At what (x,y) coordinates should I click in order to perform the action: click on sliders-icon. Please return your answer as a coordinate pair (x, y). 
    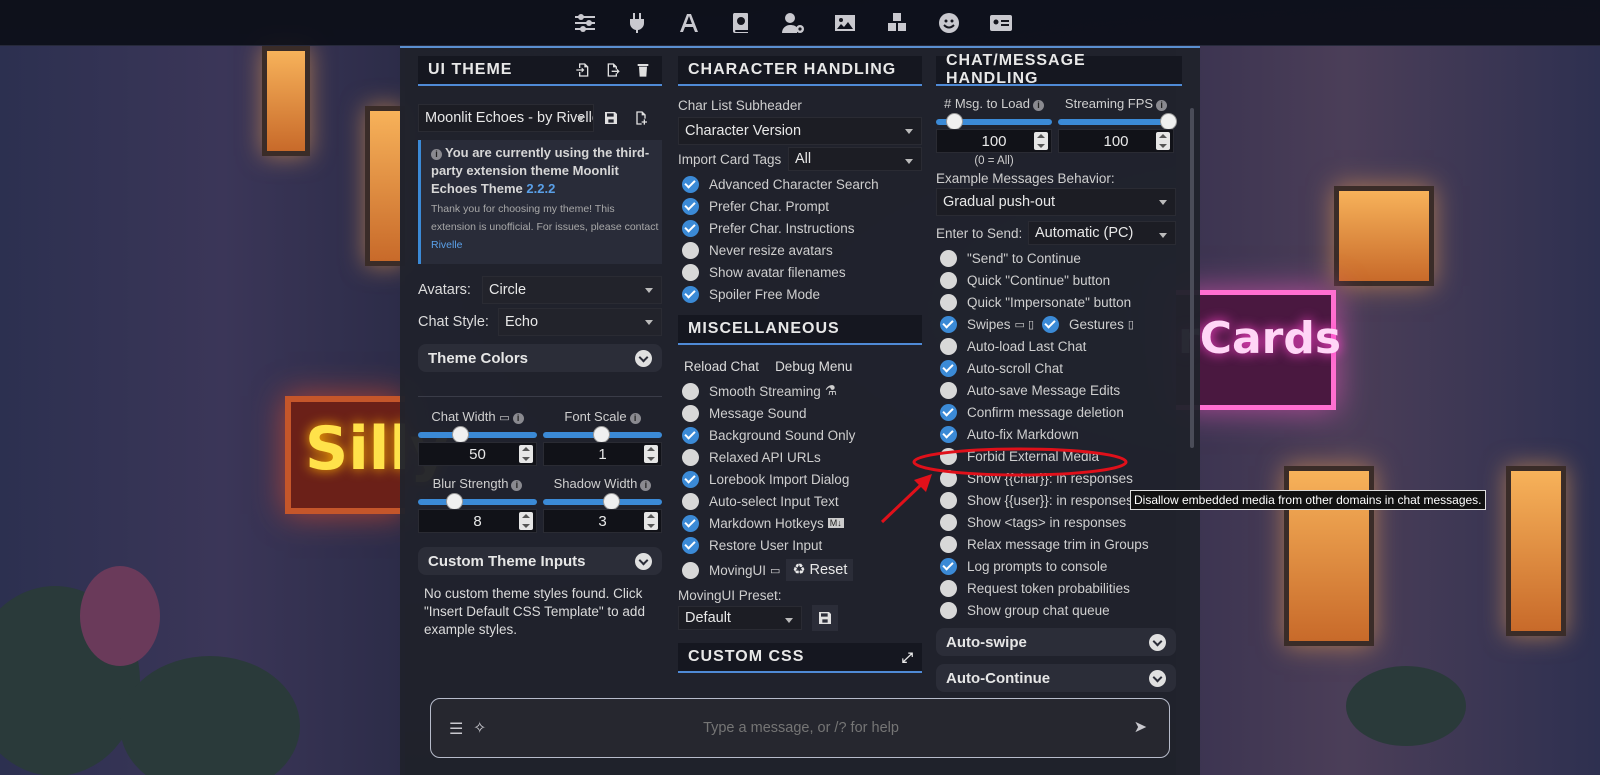
    Looking at the image, I should click on (585, 23).